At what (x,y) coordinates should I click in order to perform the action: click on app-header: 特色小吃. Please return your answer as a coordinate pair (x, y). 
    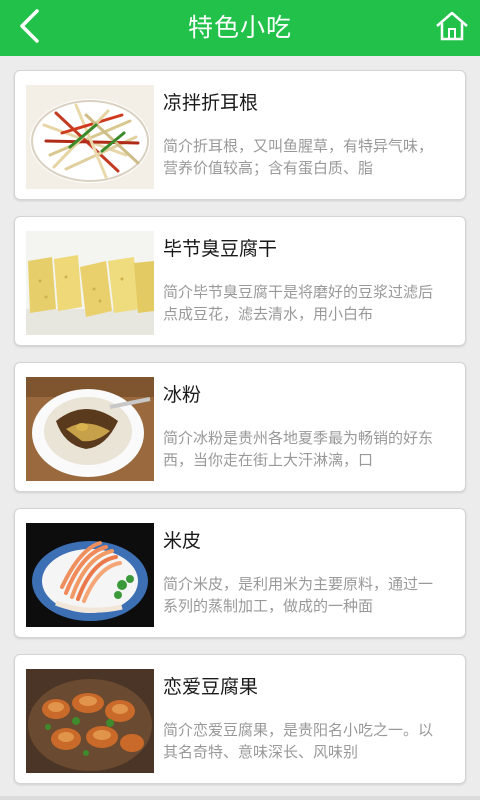
    Looking at the image, I should click on (240, 28).